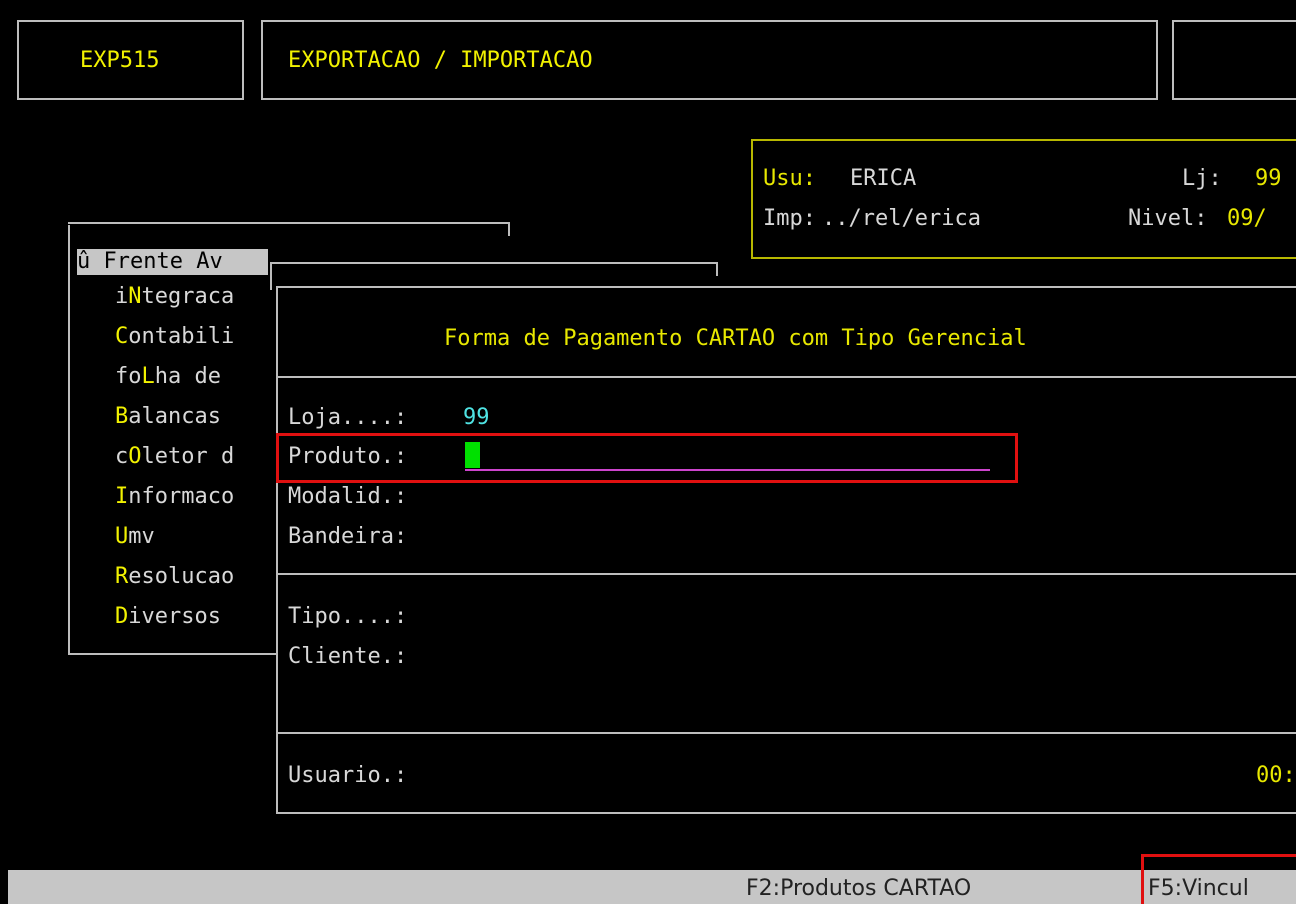  I want to click on menu-item: Umv, so click(135, 537).